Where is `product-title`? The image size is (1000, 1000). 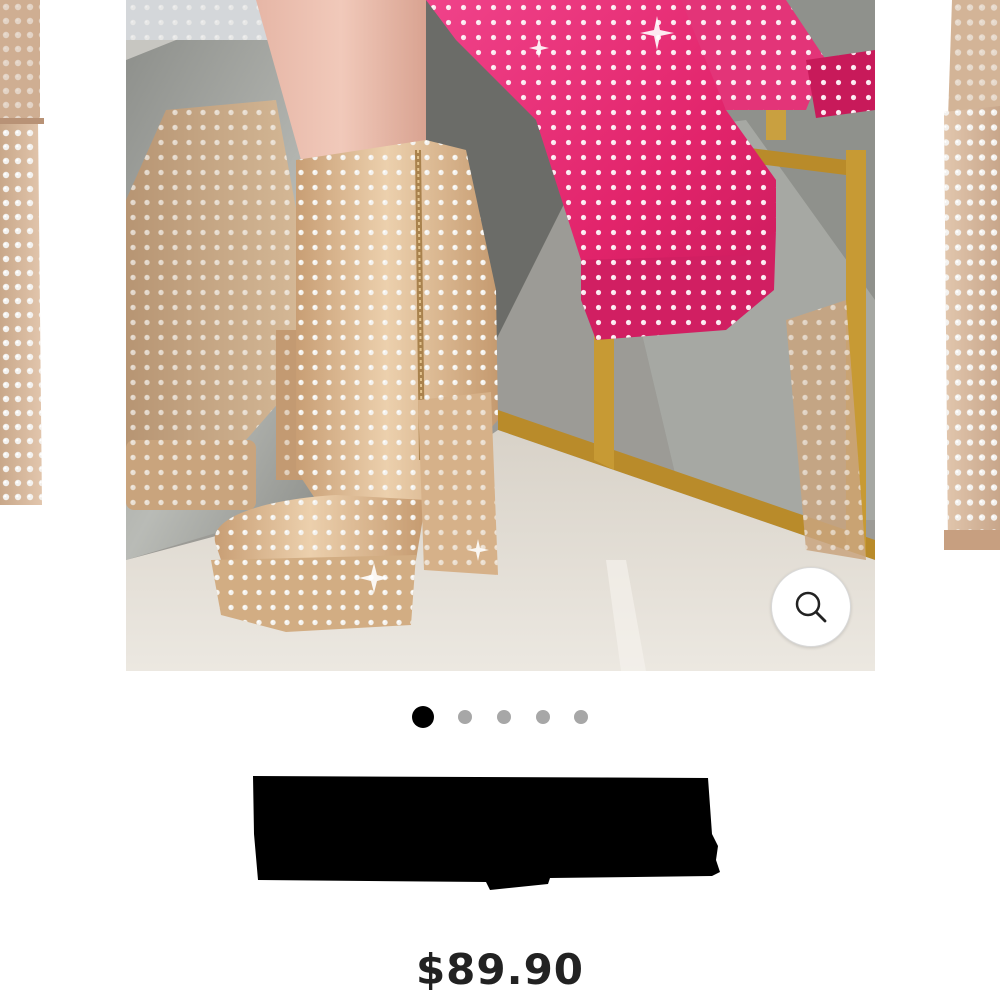
product-title is located at coordinates (485, 832).